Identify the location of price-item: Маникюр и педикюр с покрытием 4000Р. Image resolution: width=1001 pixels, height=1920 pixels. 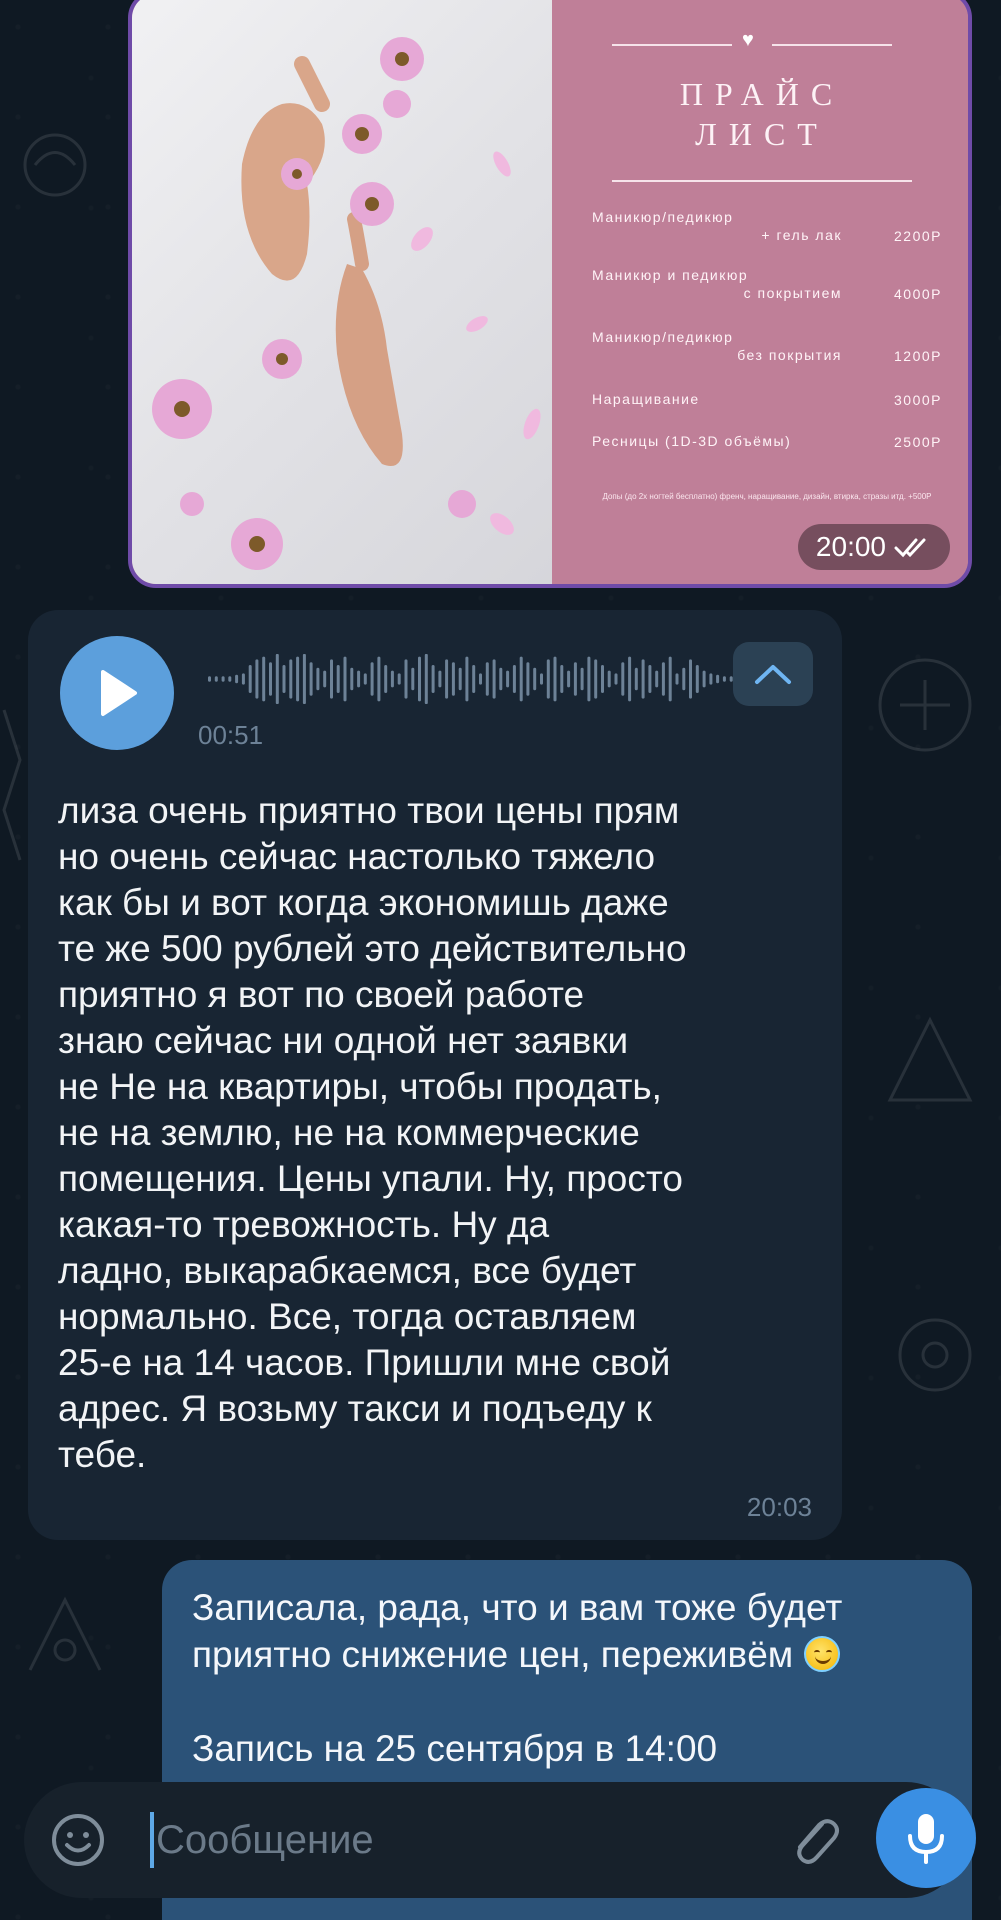
(767, 284).